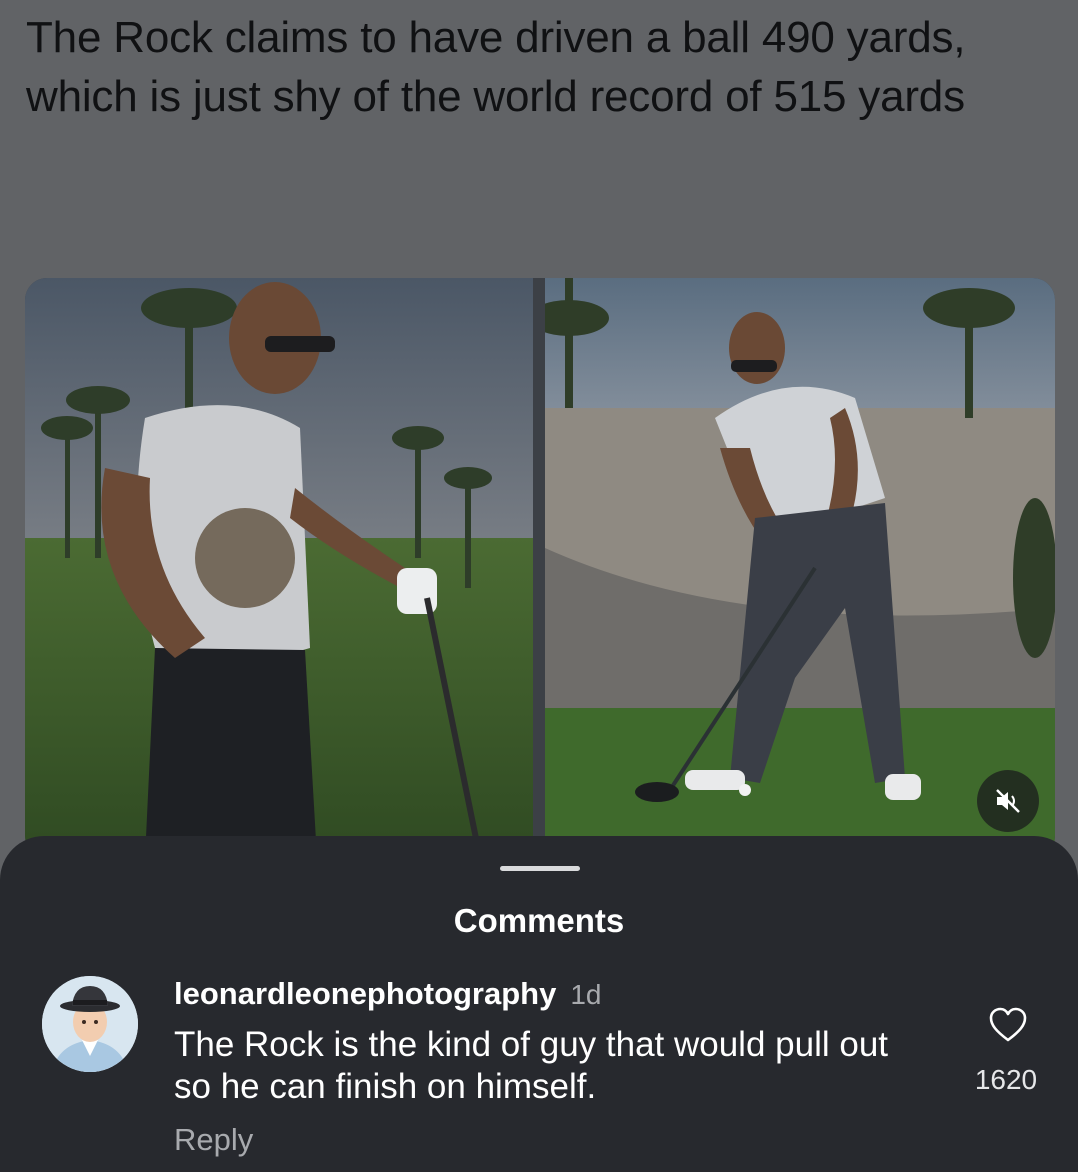  What do you see at coordinates (1006, 1079) in the screenshot?
I see `like-count: 1620` at bounding box center [1006, 1079].